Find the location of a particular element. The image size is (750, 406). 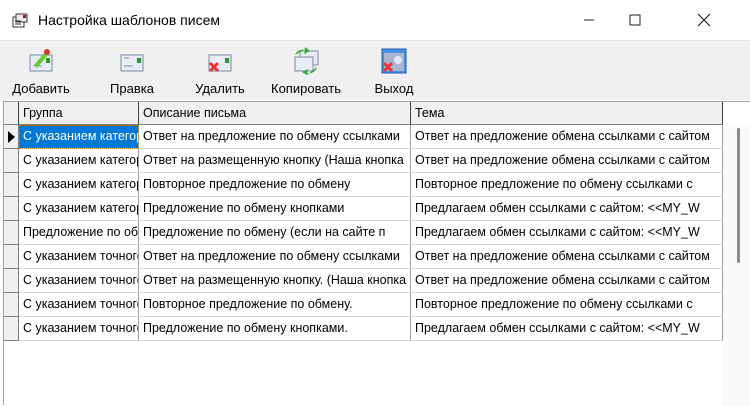

column-header-description: Описание письма is located at coordinates (275, 113).